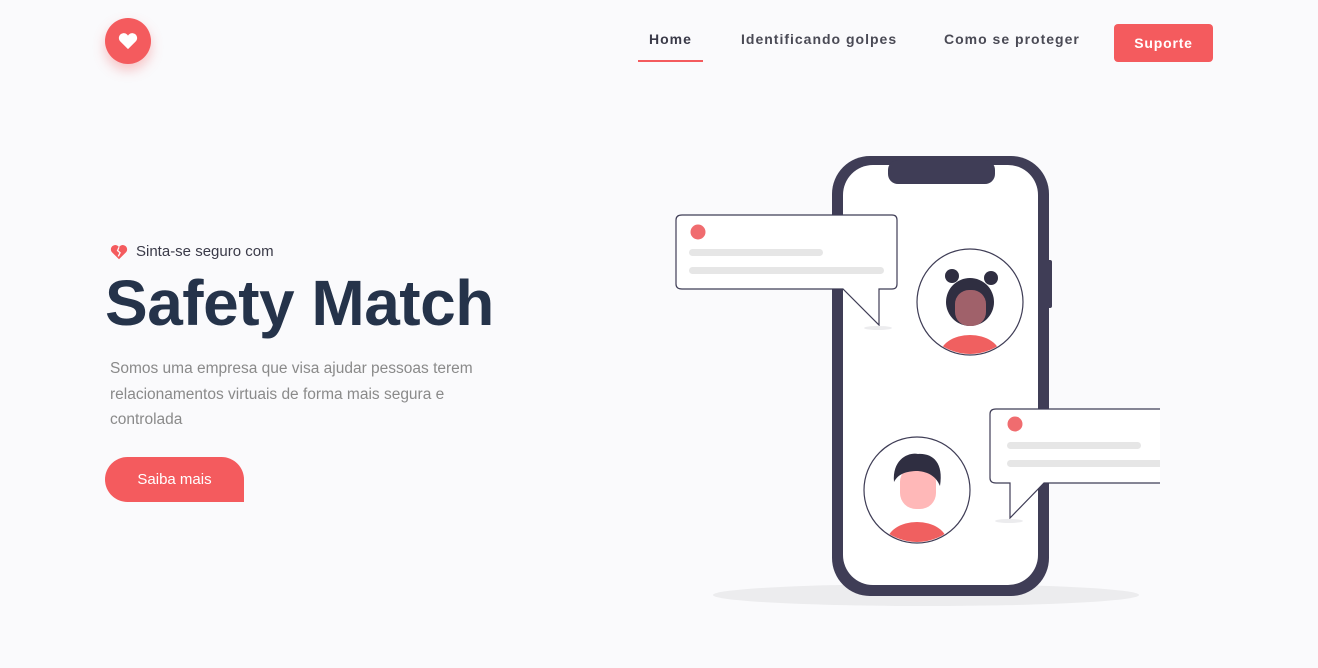  I want to click on nav-identificando-golpes: Identificando golpes, so click(819, 39).